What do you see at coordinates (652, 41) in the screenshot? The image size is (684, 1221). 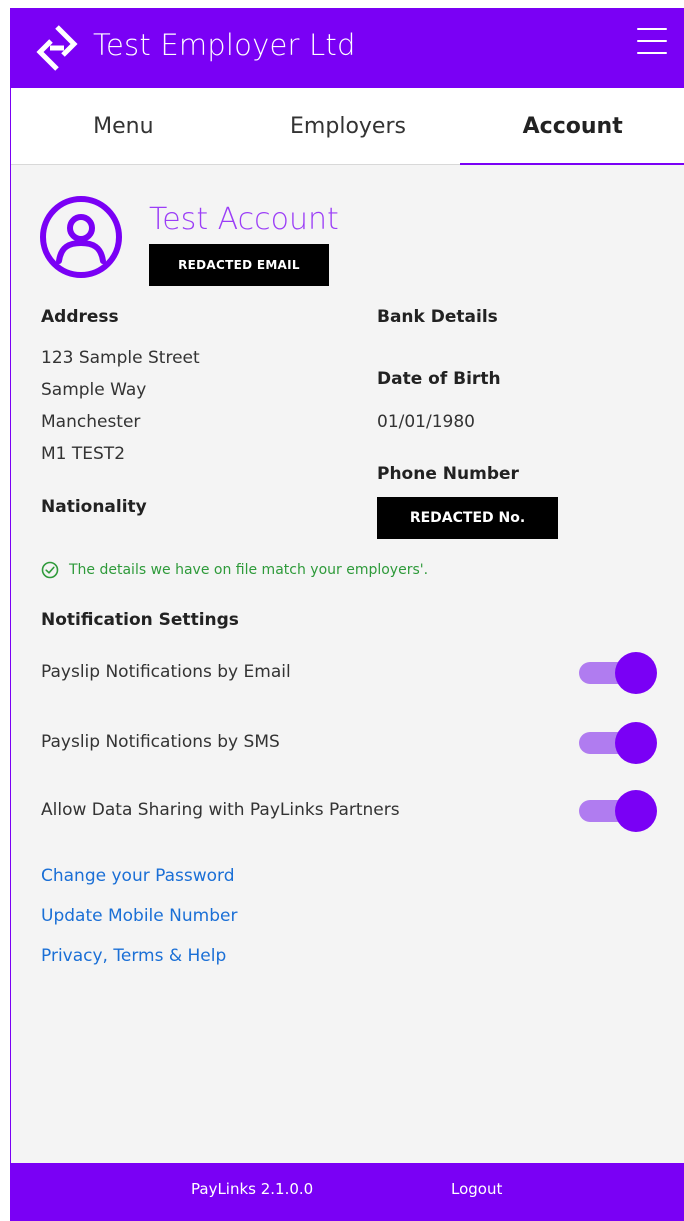 I see `hamburger-icon` at bounding box center [652, 41].